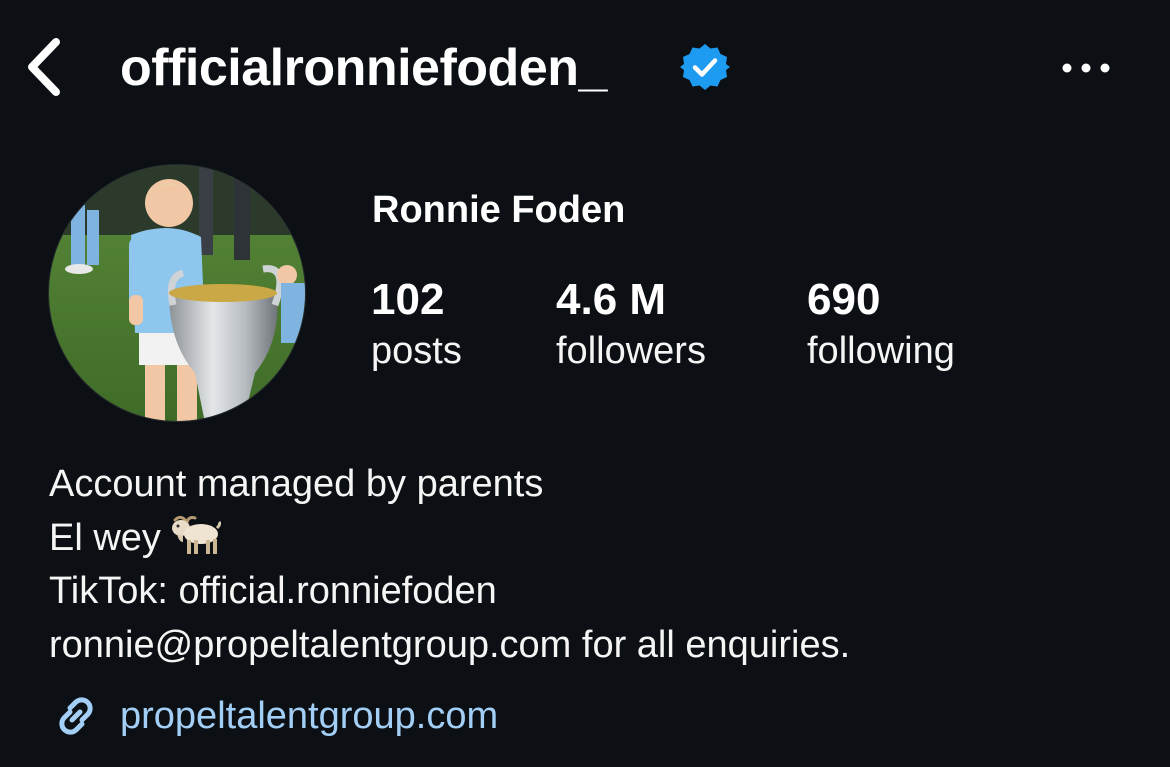  I want to click on profile-link-text: propeltalentgroup.com, so click(309, 716).